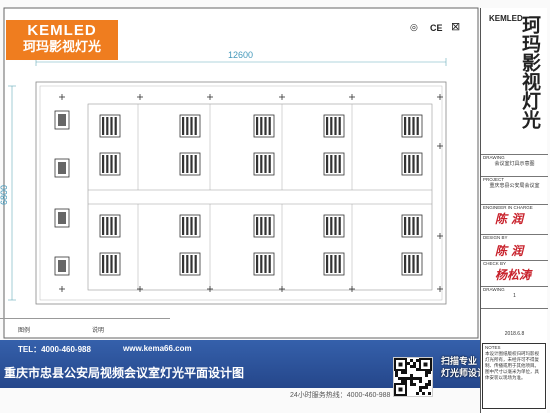  What do you see at coordinates (54, 349) in the screenshot?
I see `phone-number: TEL：4000-460-988` at bounding box center [54, 349].